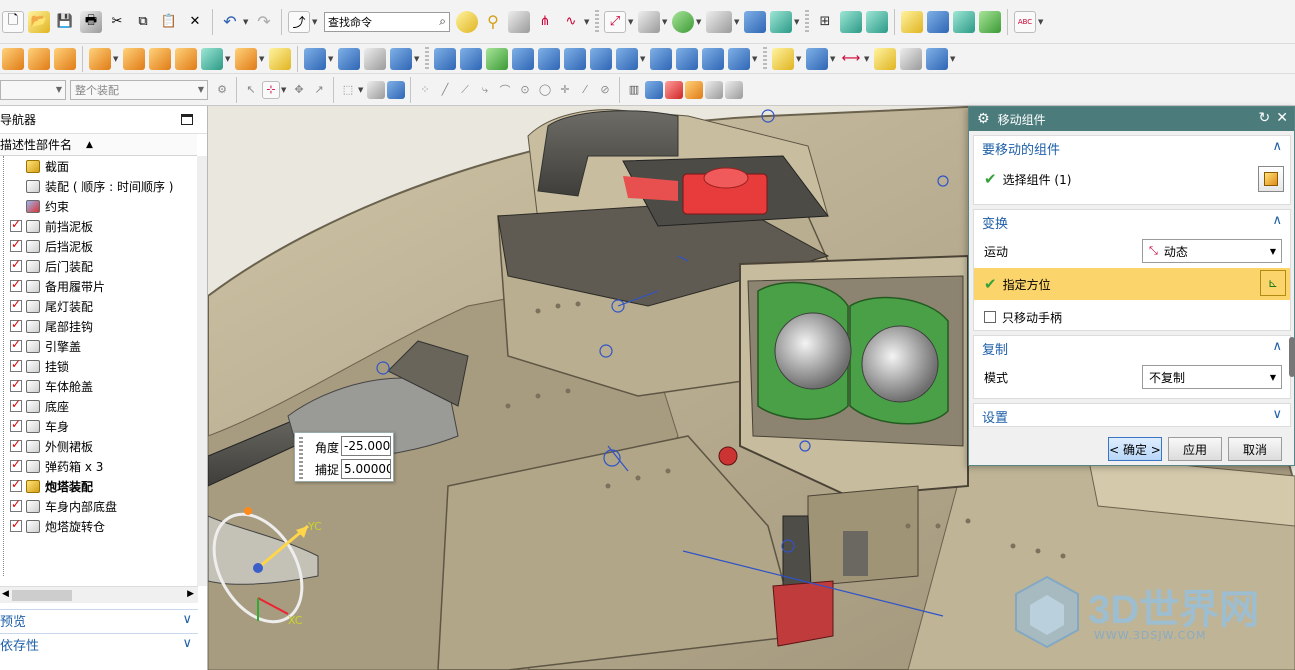  I want to click on command-search-input: 查找命令 ⌕, so click(387, 21).